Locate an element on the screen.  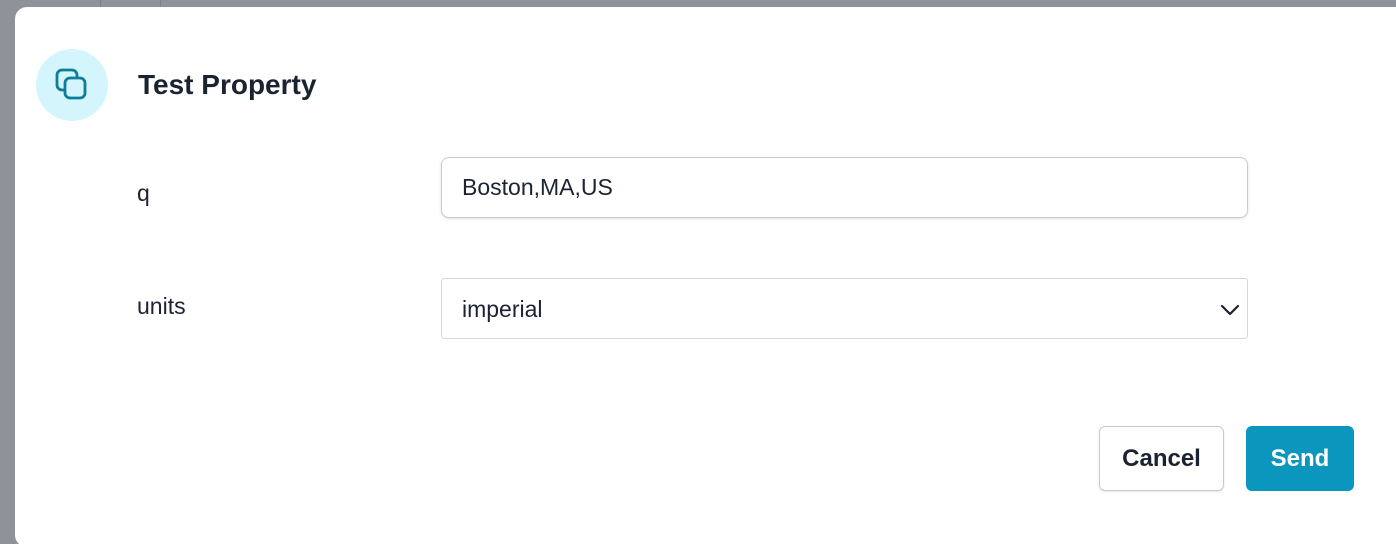
send-button: Send is located at coordinates (1300, 458).